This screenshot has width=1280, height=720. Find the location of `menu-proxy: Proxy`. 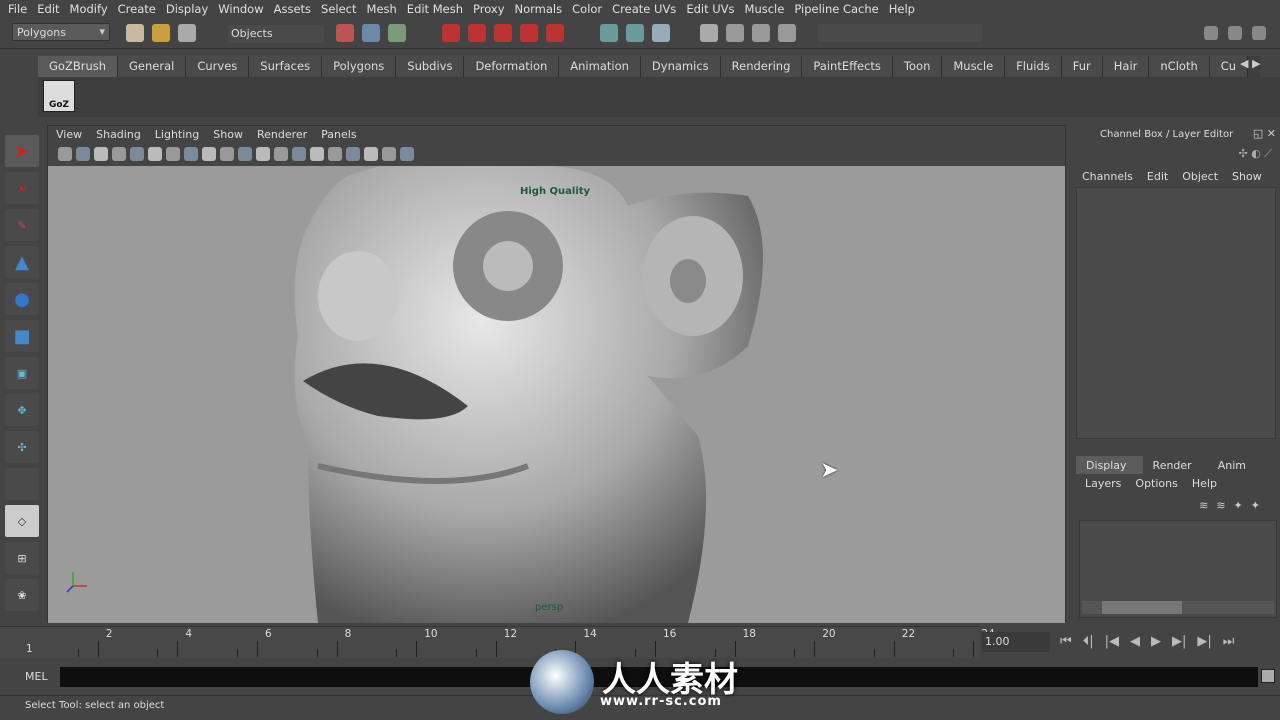

menu-proxy: Proxy is located at coordinates (489, 9).